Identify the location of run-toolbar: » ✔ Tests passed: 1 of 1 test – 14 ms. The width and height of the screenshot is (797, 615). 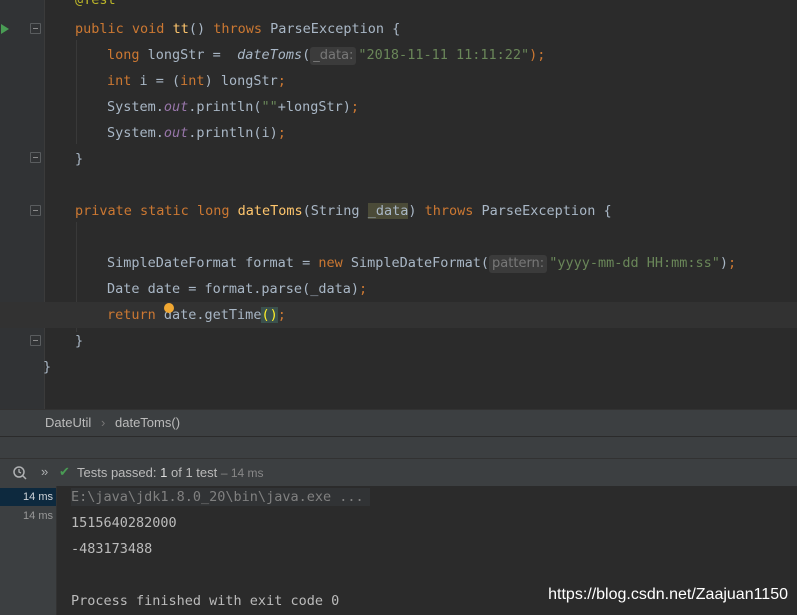
(398, 472).